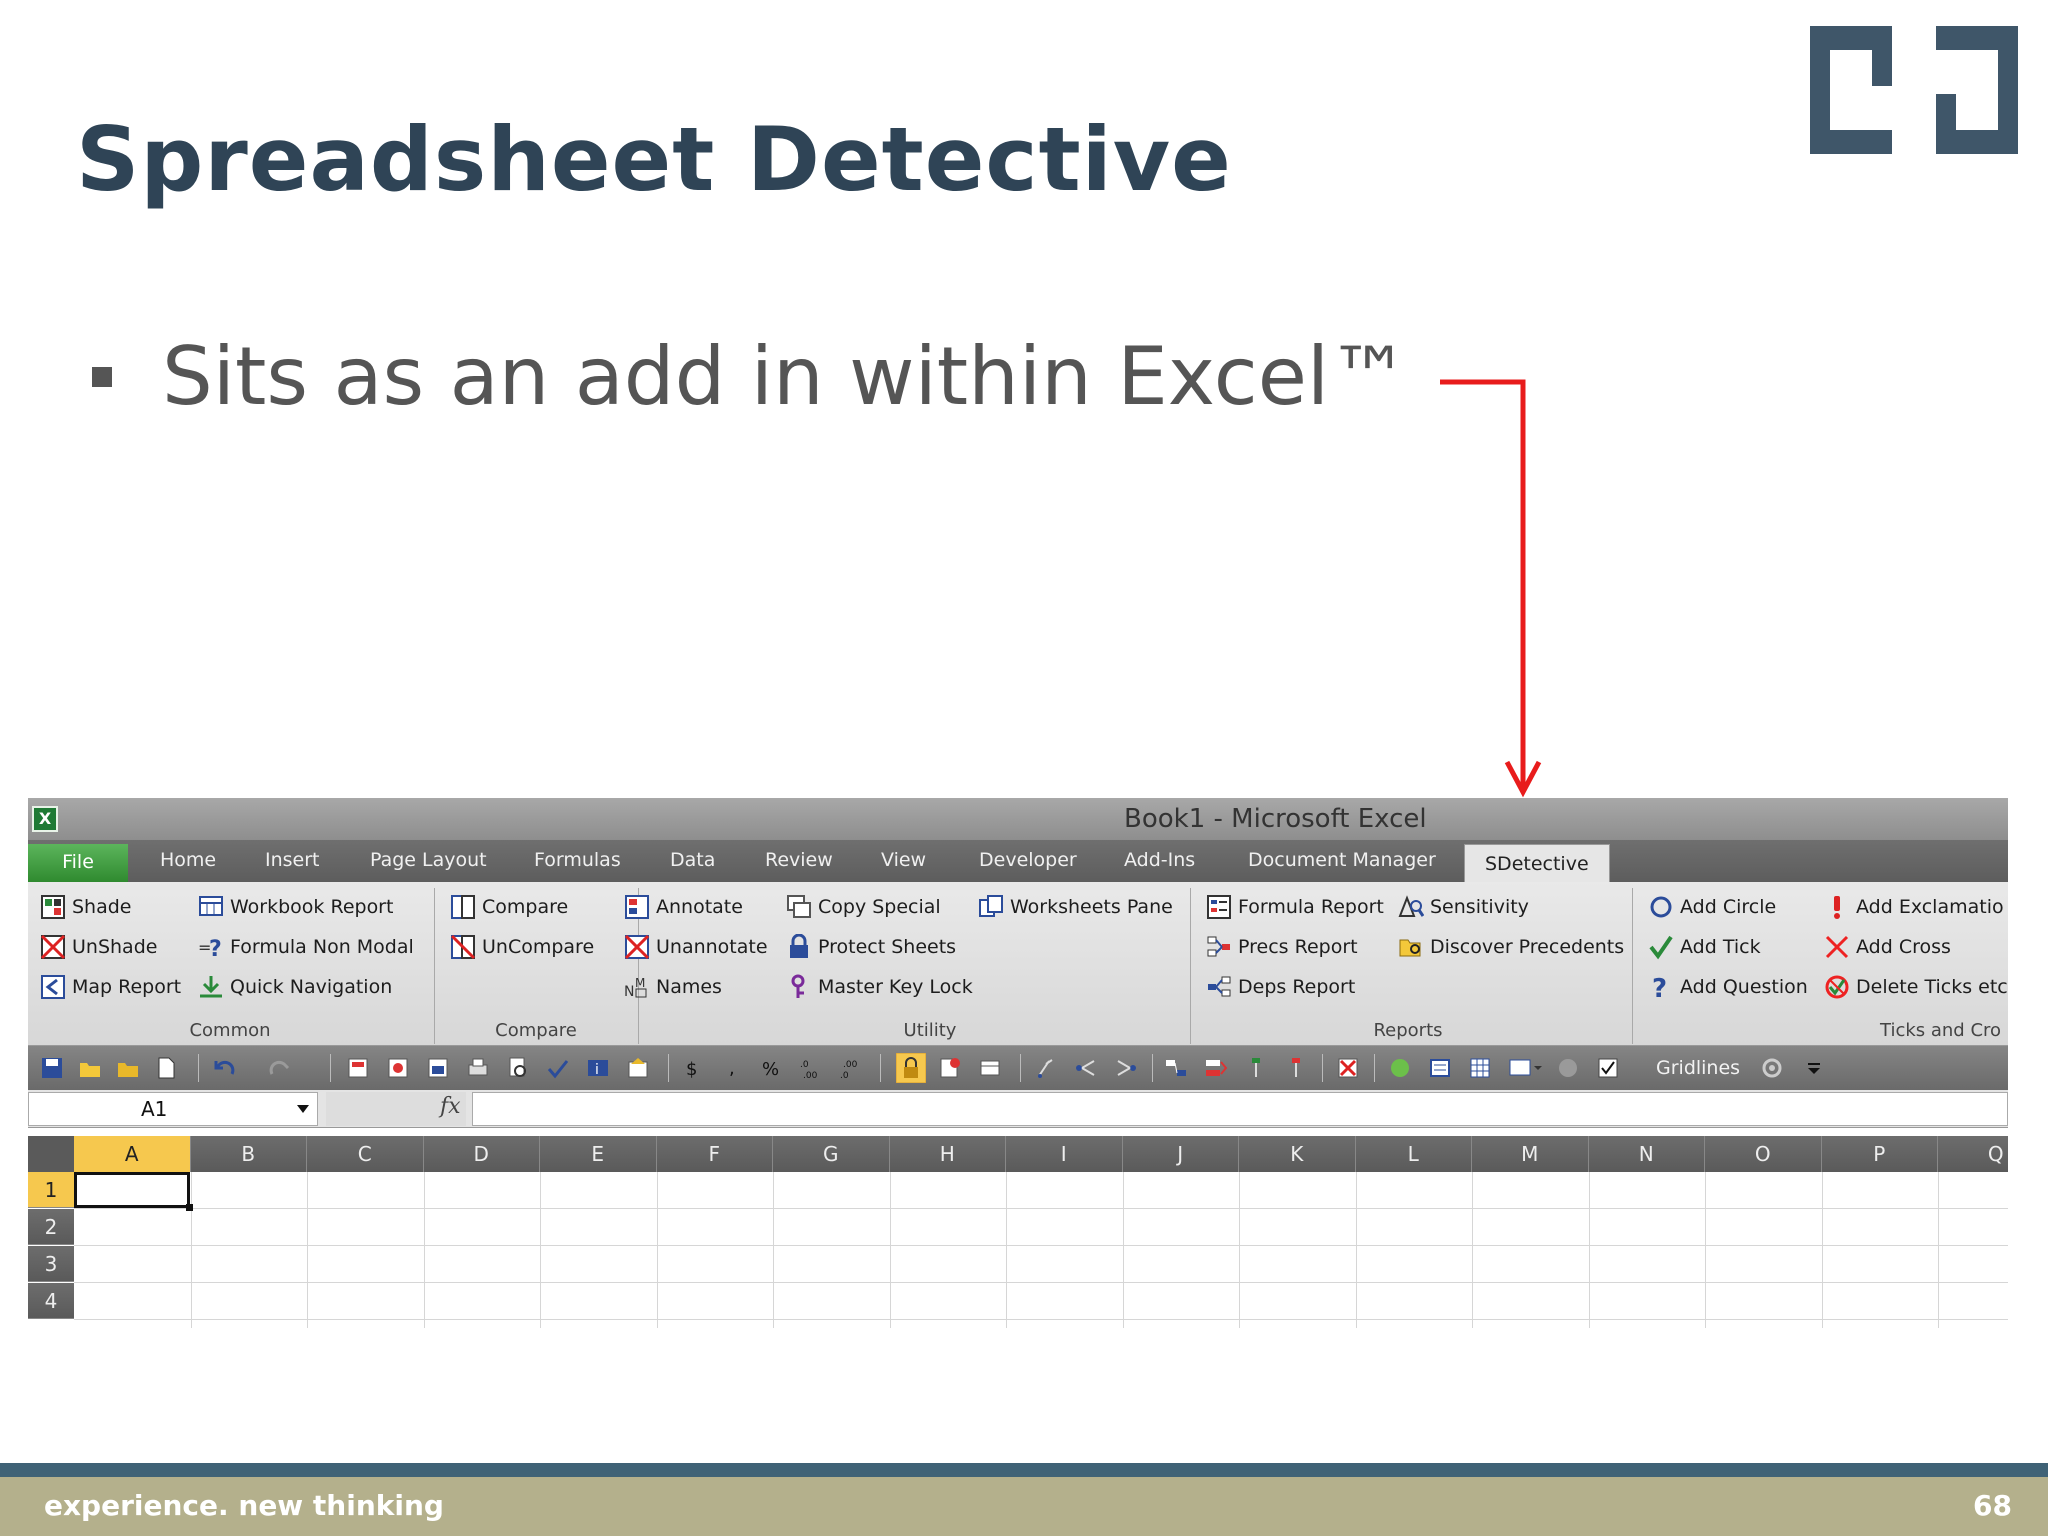  What do you see at coordinates (598, 1068) in the screenshot?
I see `info-icon: i` at bounding box center [598, 1068].